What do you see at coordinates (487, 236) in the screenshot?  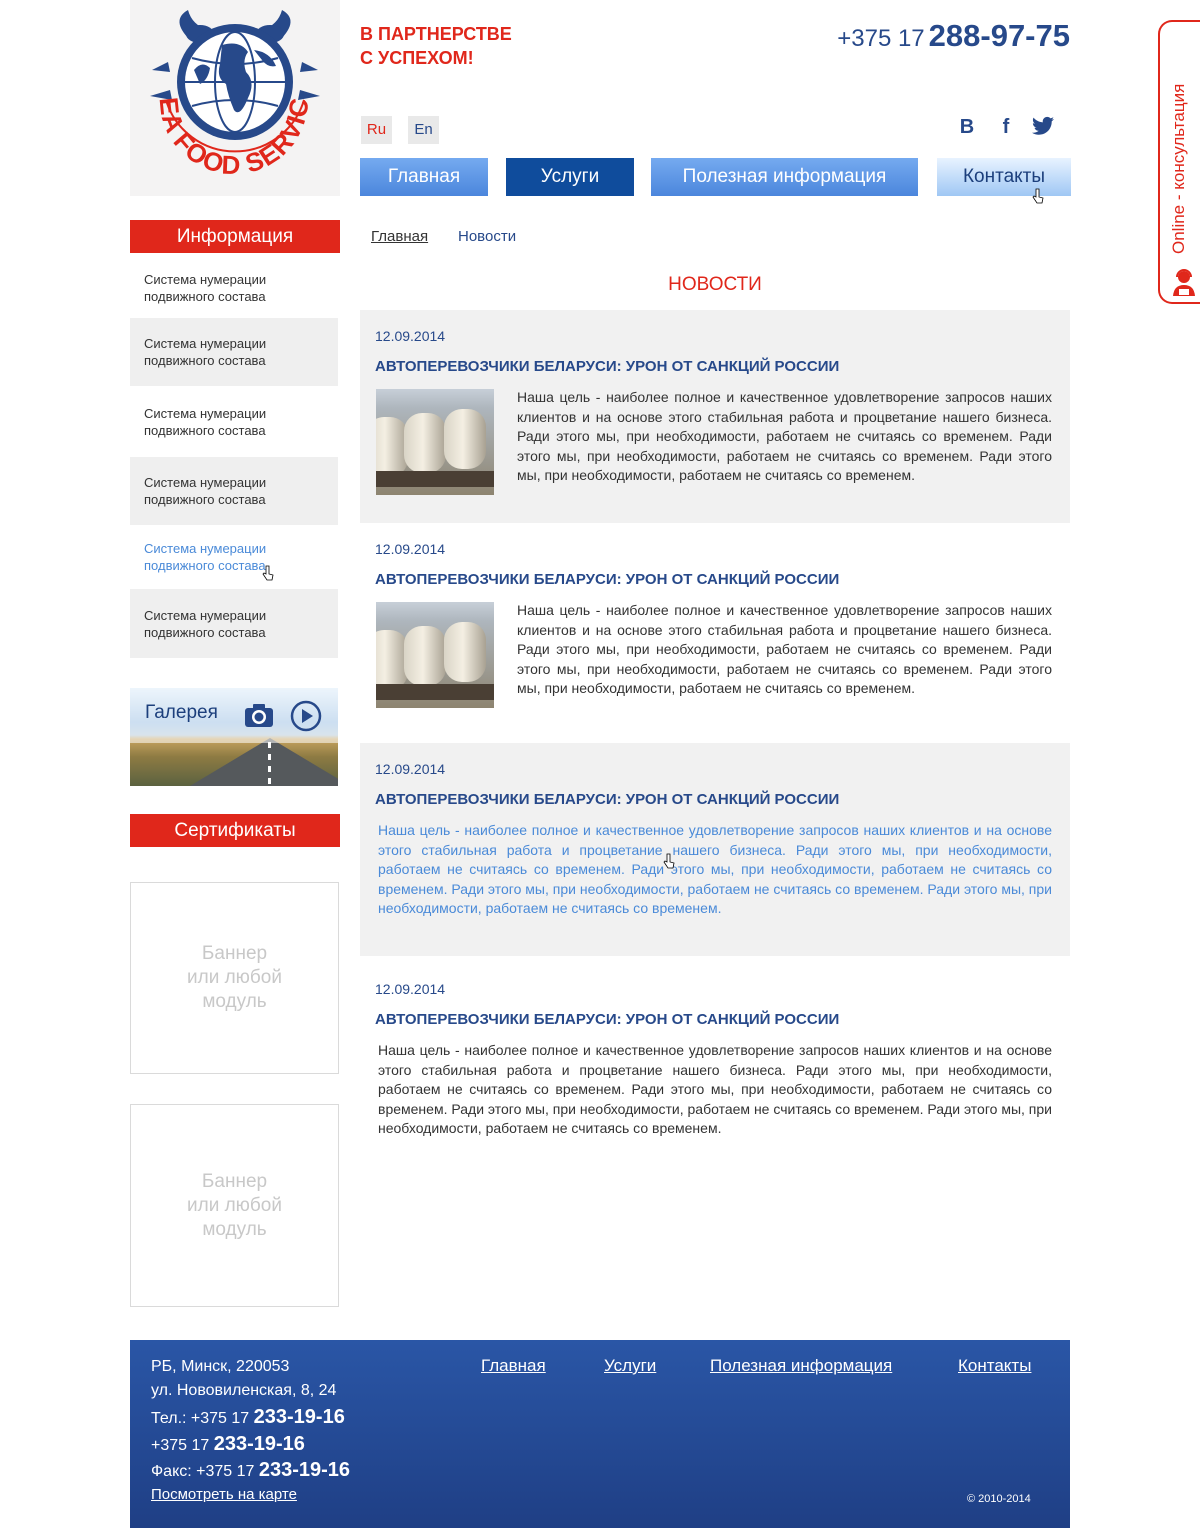 I see `breadcrumb-current: Новости` at bounding box center [487, 236].